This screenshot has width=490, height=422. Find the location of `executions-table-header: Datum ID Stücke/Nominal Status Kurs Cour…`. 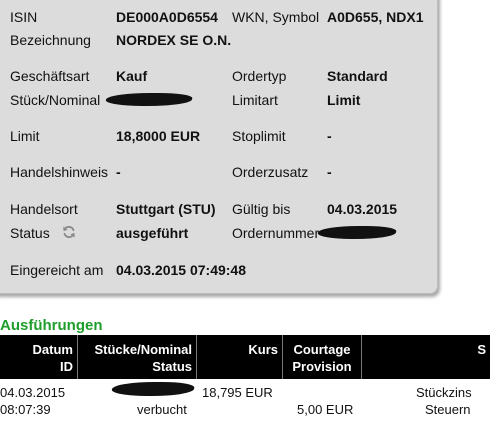

executions-table-header: Datum ID Stücke/Nominal Status Kurs Cour… is located at coordinates (245, 357).